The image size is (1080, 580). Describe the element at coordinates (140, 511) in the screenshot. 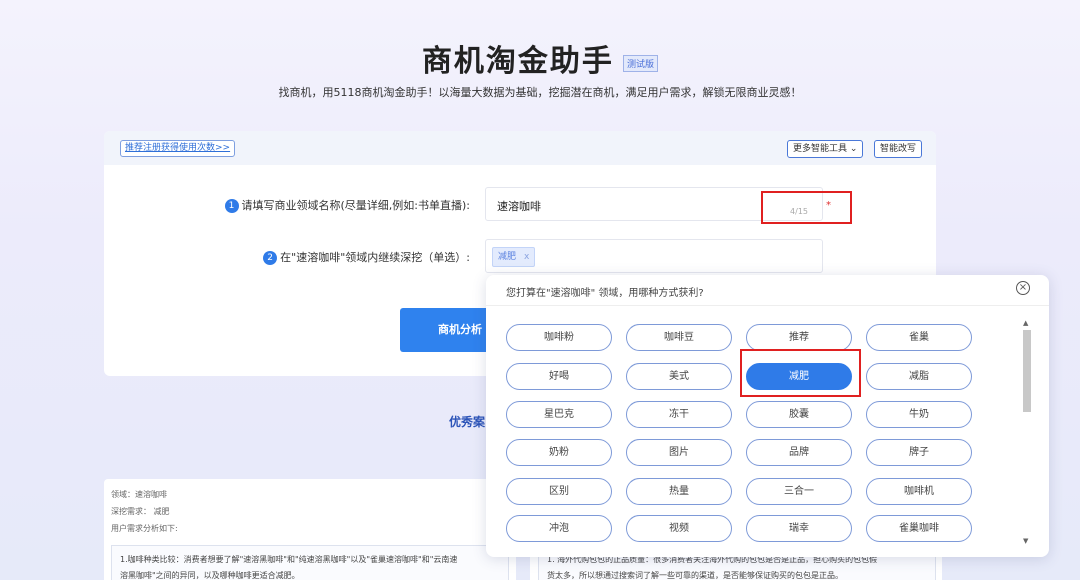

I see `case-dig: 深挖需求： 减肥` at that location.